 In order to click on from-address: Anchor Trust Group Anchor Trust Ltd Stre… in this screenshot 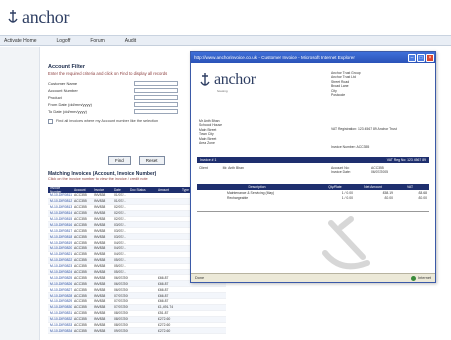, I will do `click(346, 84)`.